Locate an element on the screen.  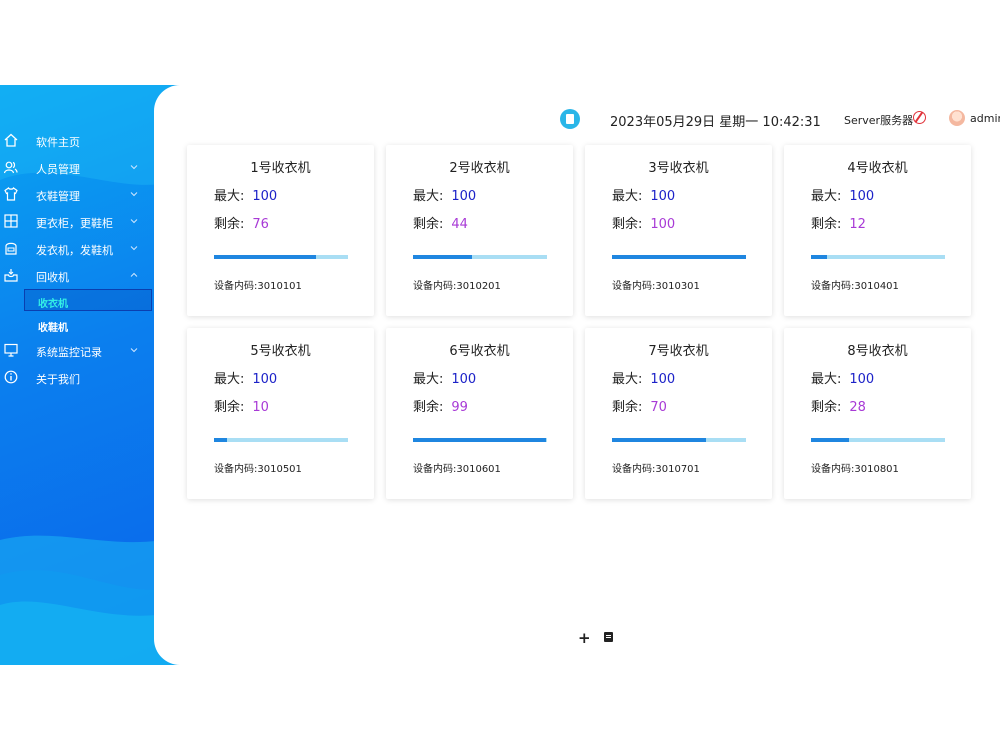
chevron-up-icon is located at coordinates (134, 274).